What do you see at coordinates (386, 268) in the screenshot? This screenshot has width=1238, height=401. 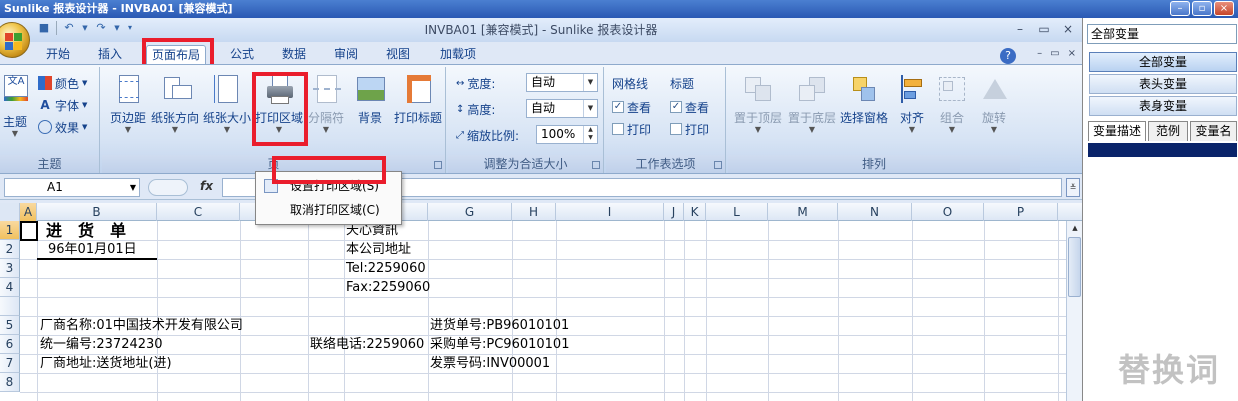 I see `cell-f3: Tel:2259060` at bounding box center [386, 268].